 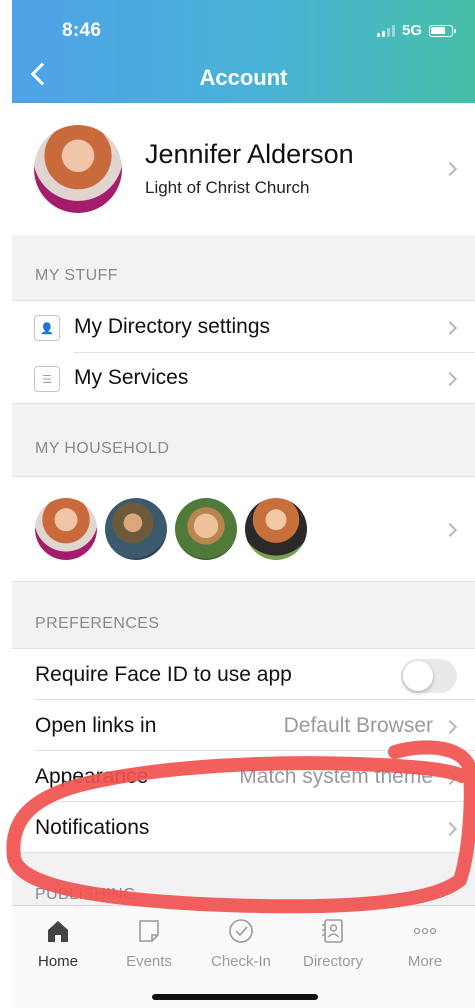 What do you see at coordinates (332, 961) in the screenshot?
I see `tab-label: Directory` at bounding box center [332, 961].